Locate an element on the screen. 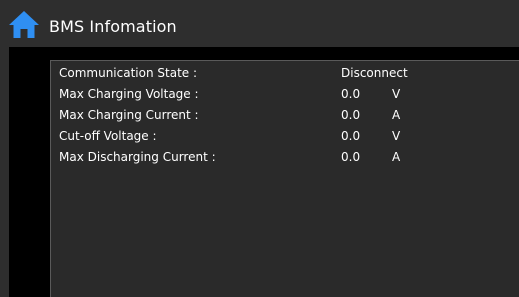 The width and height of the screenshot is (519, 297). home-button is located at coordinates (24, 24).